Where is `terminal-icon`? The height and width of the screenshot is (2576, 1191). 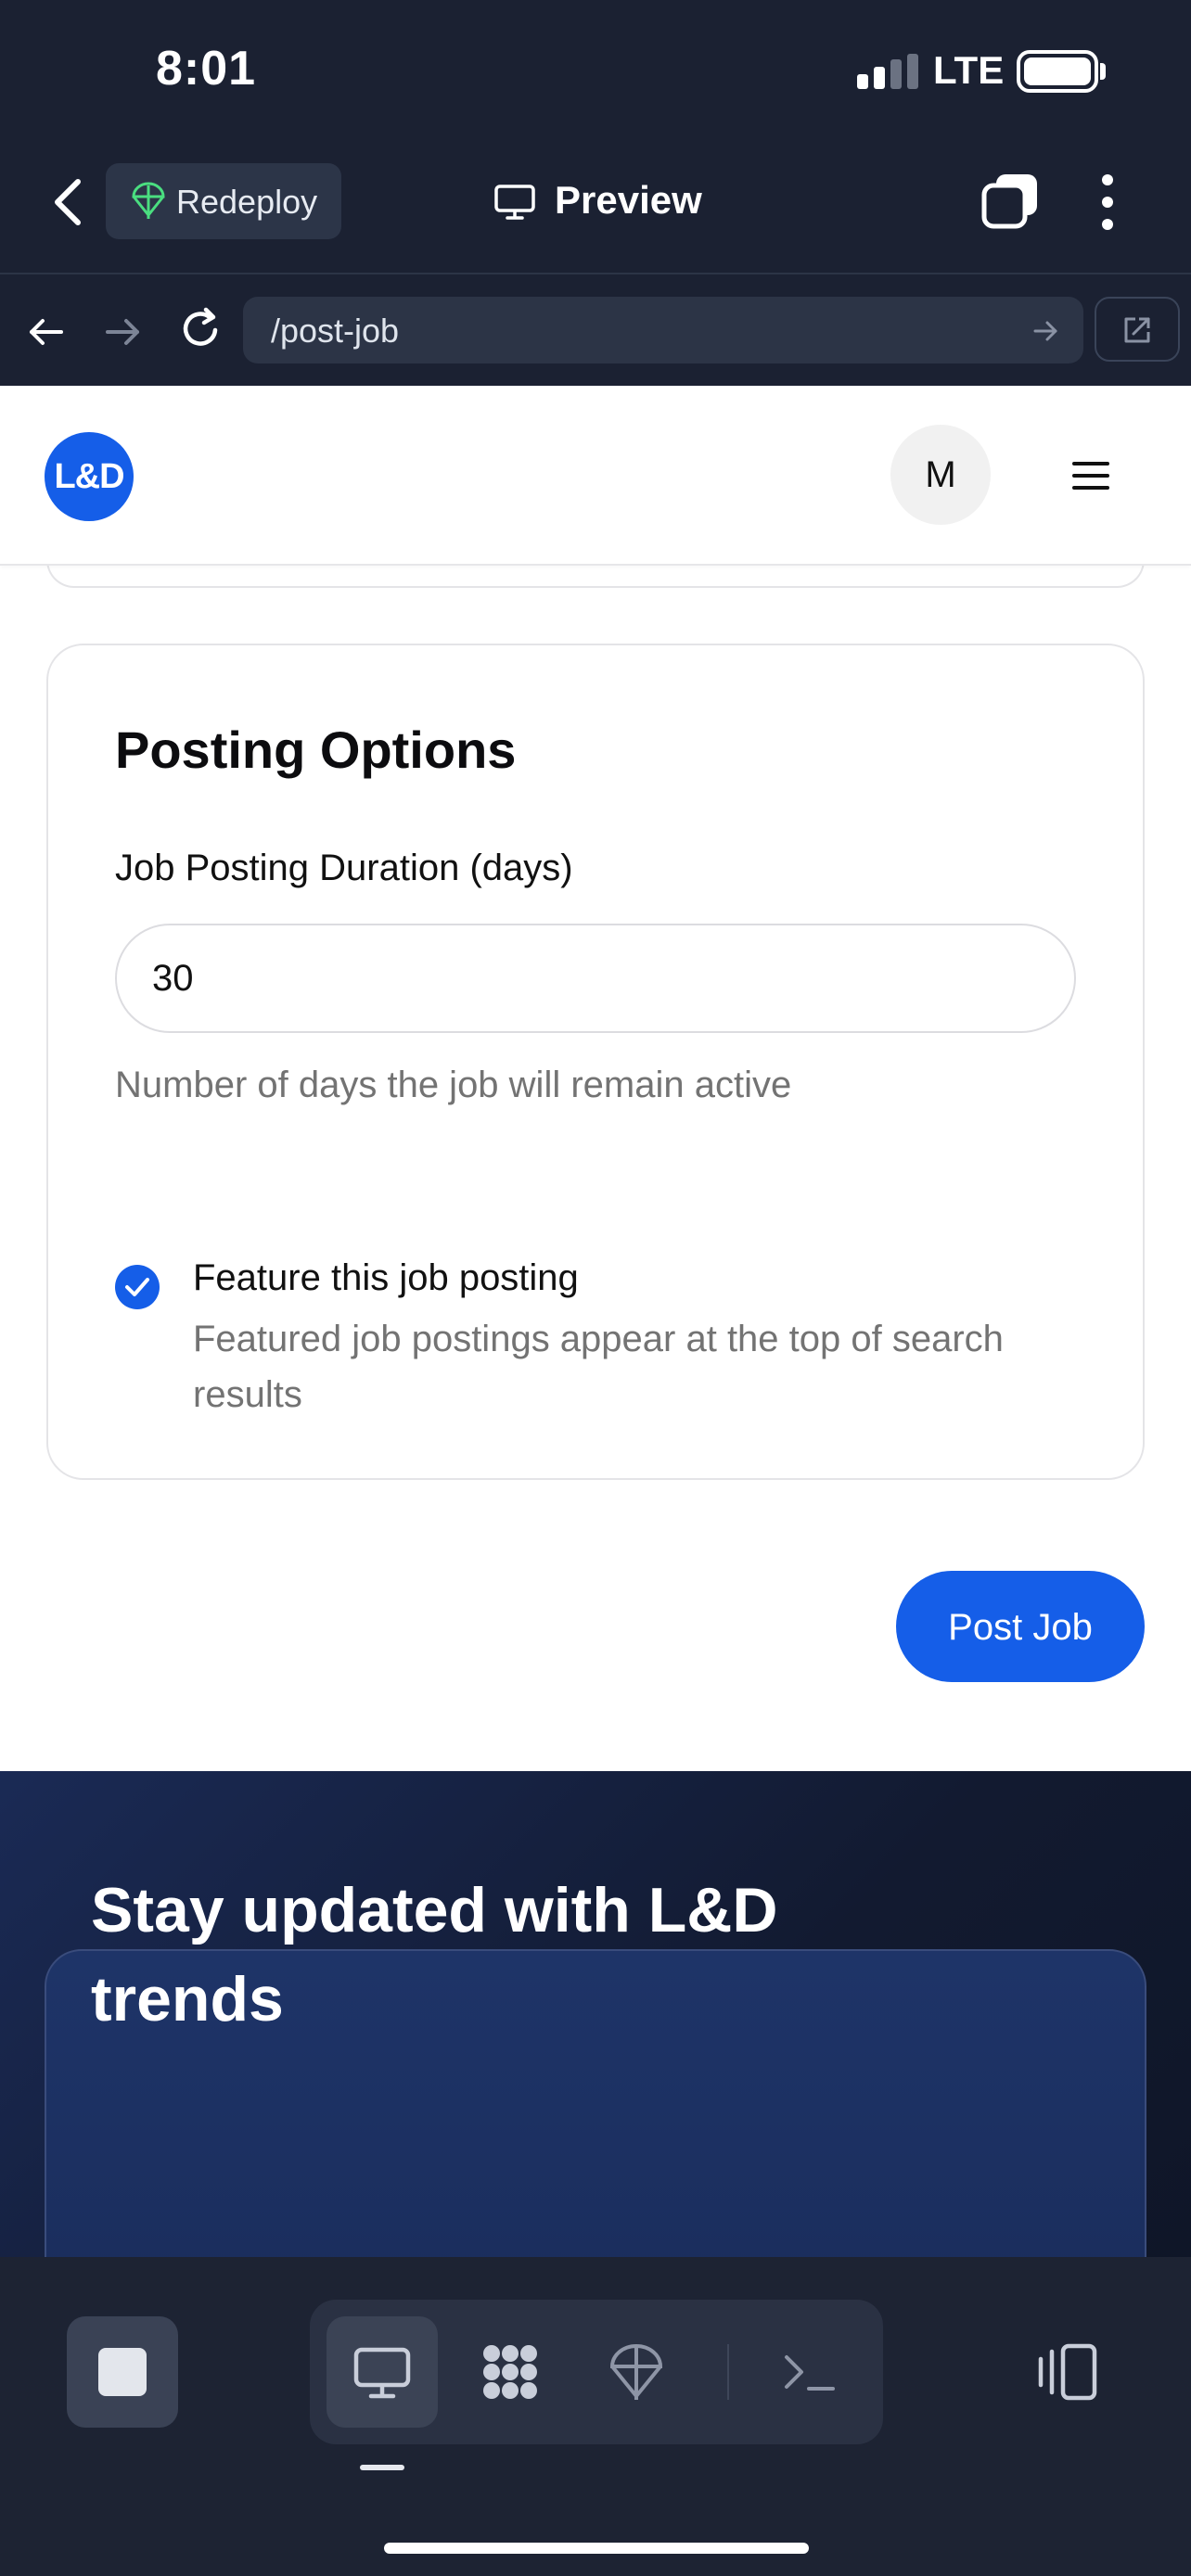
terminal-icon is located at coordinates (810, 2373).